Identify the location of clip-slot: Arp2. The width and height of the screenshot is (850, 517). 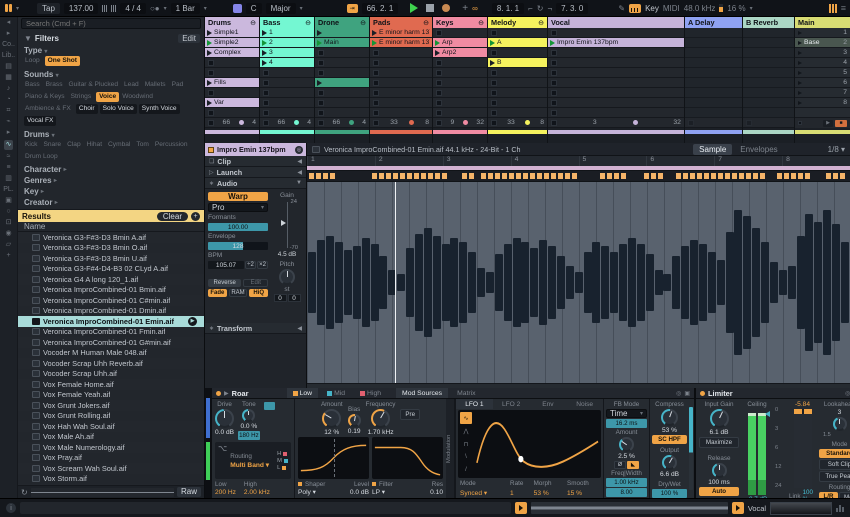
(460, 53).